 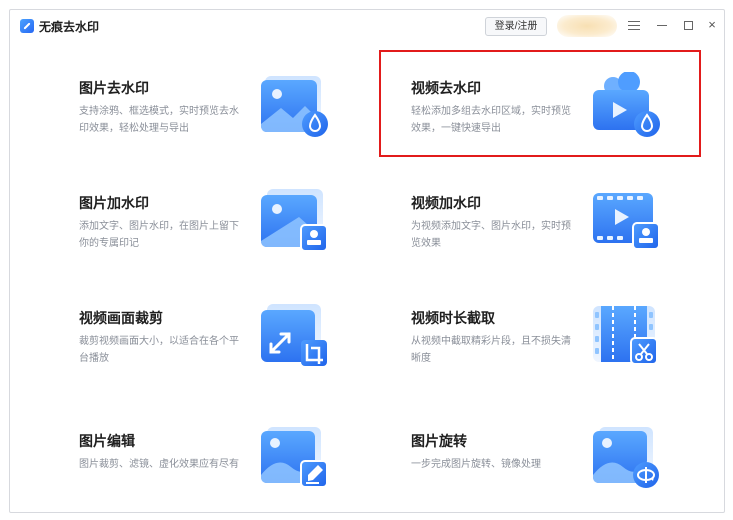 What do you see at coordinates (159, 120) in the screenshot?
I see `card-description: 支持涂鸦、框选模式，实时预览去水印效果，轻松处理与导出` at bounding box center [159, 120].